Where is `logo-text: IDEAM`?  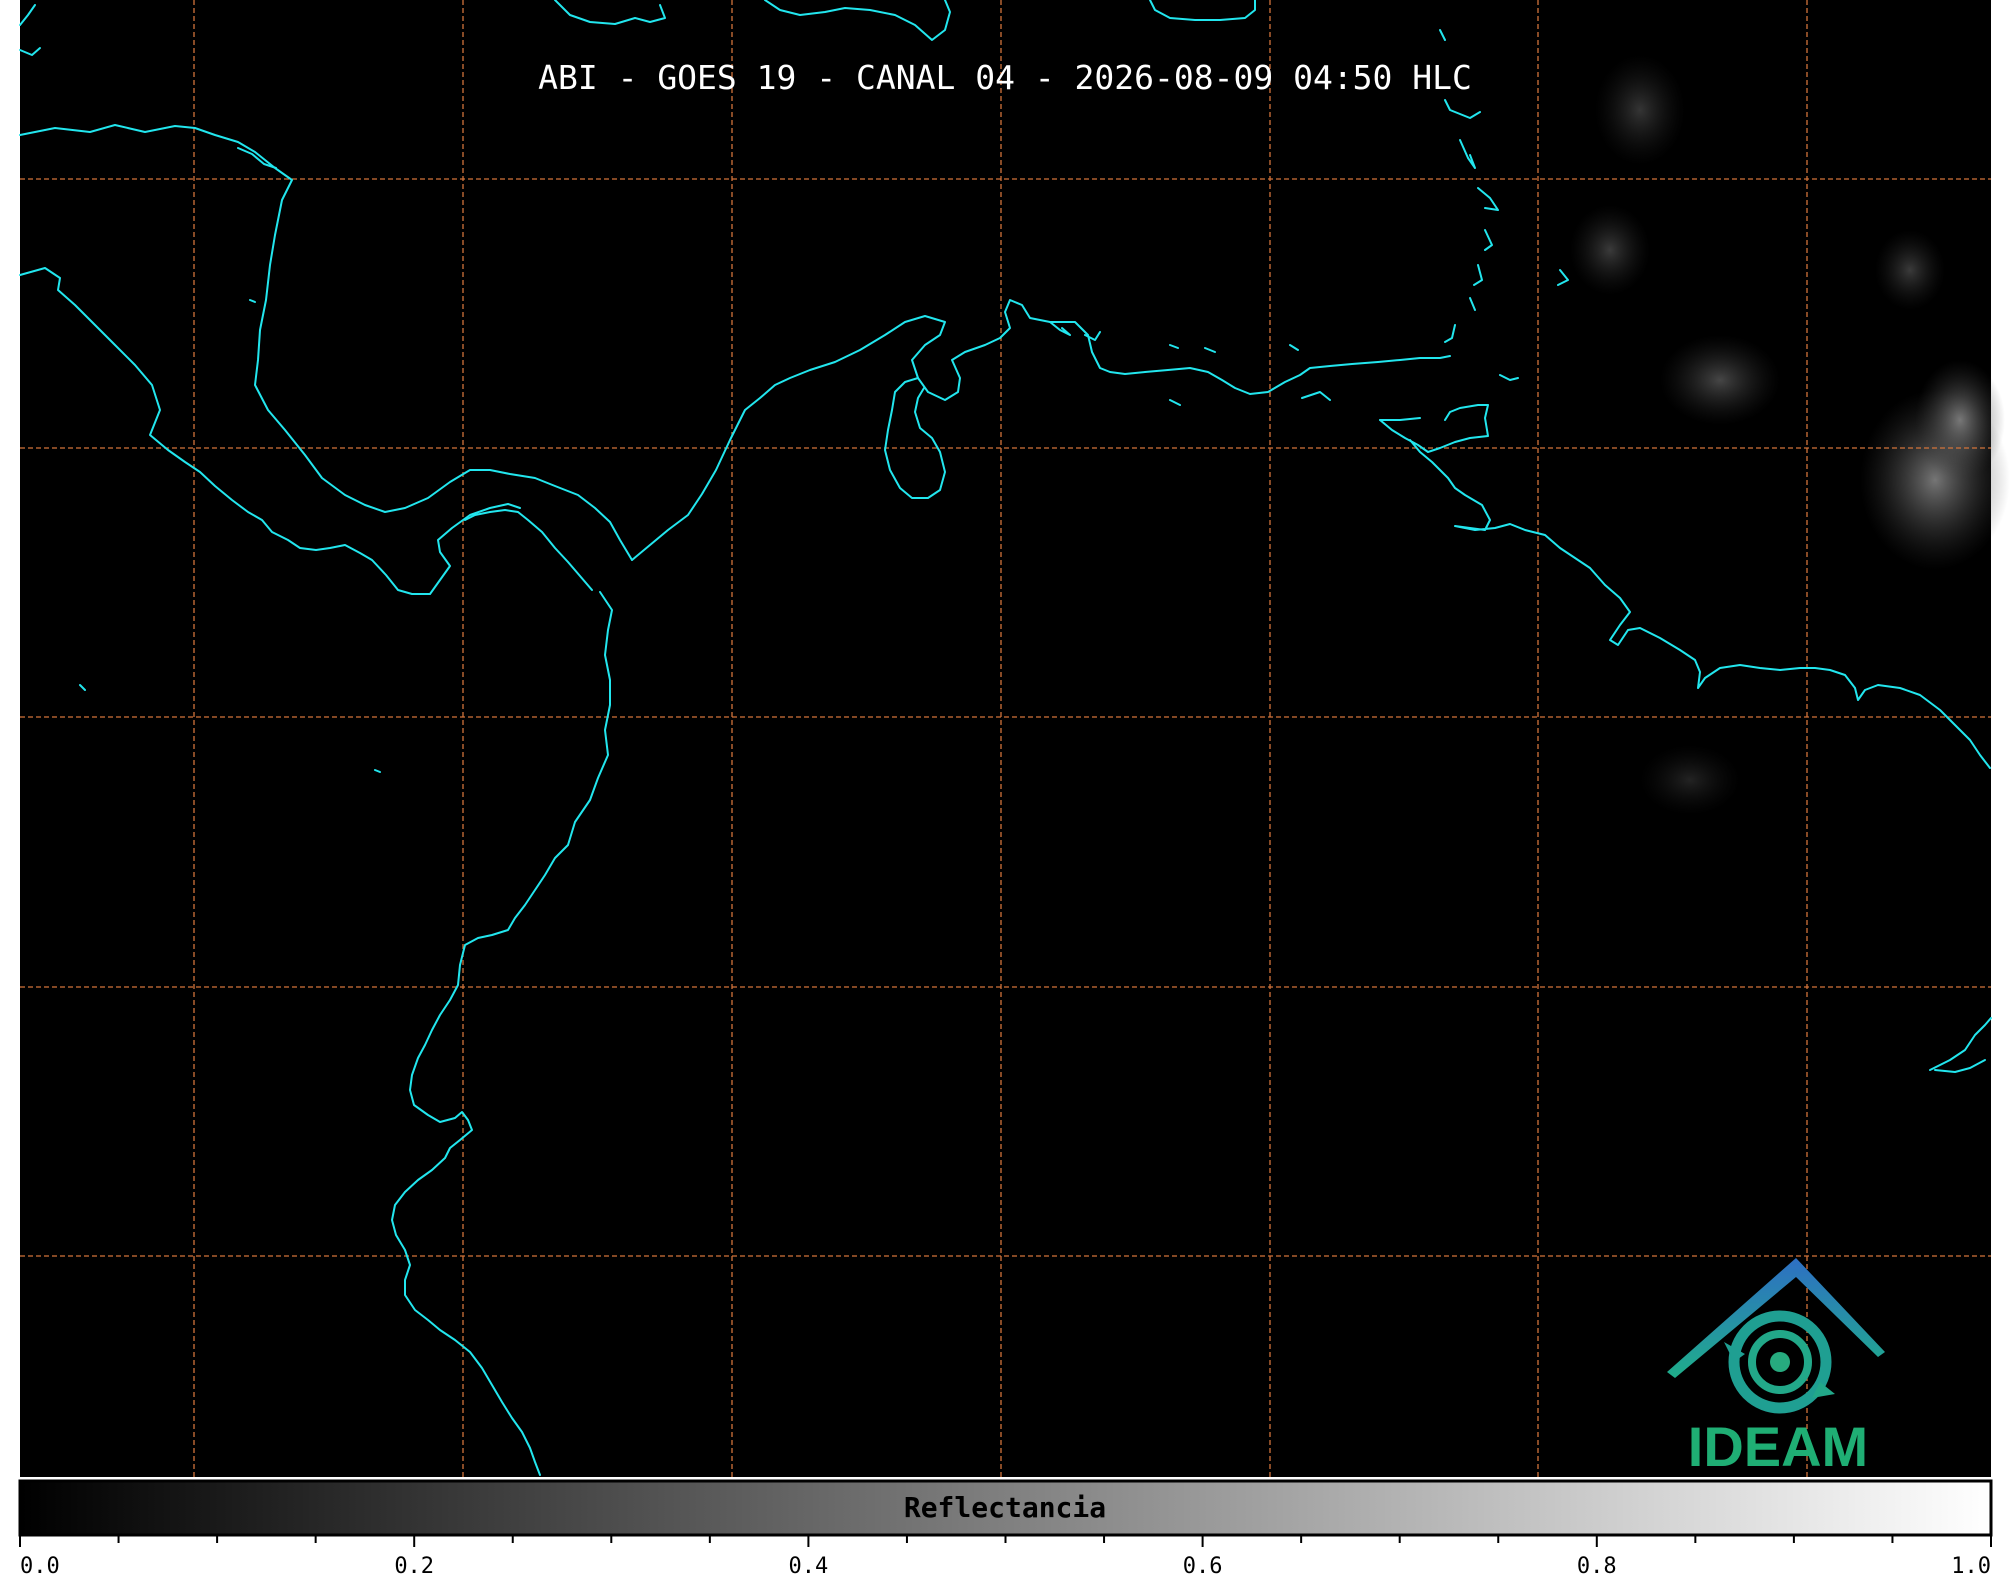 logo-text: IDEAM is located at coordinates (1778, 1446).